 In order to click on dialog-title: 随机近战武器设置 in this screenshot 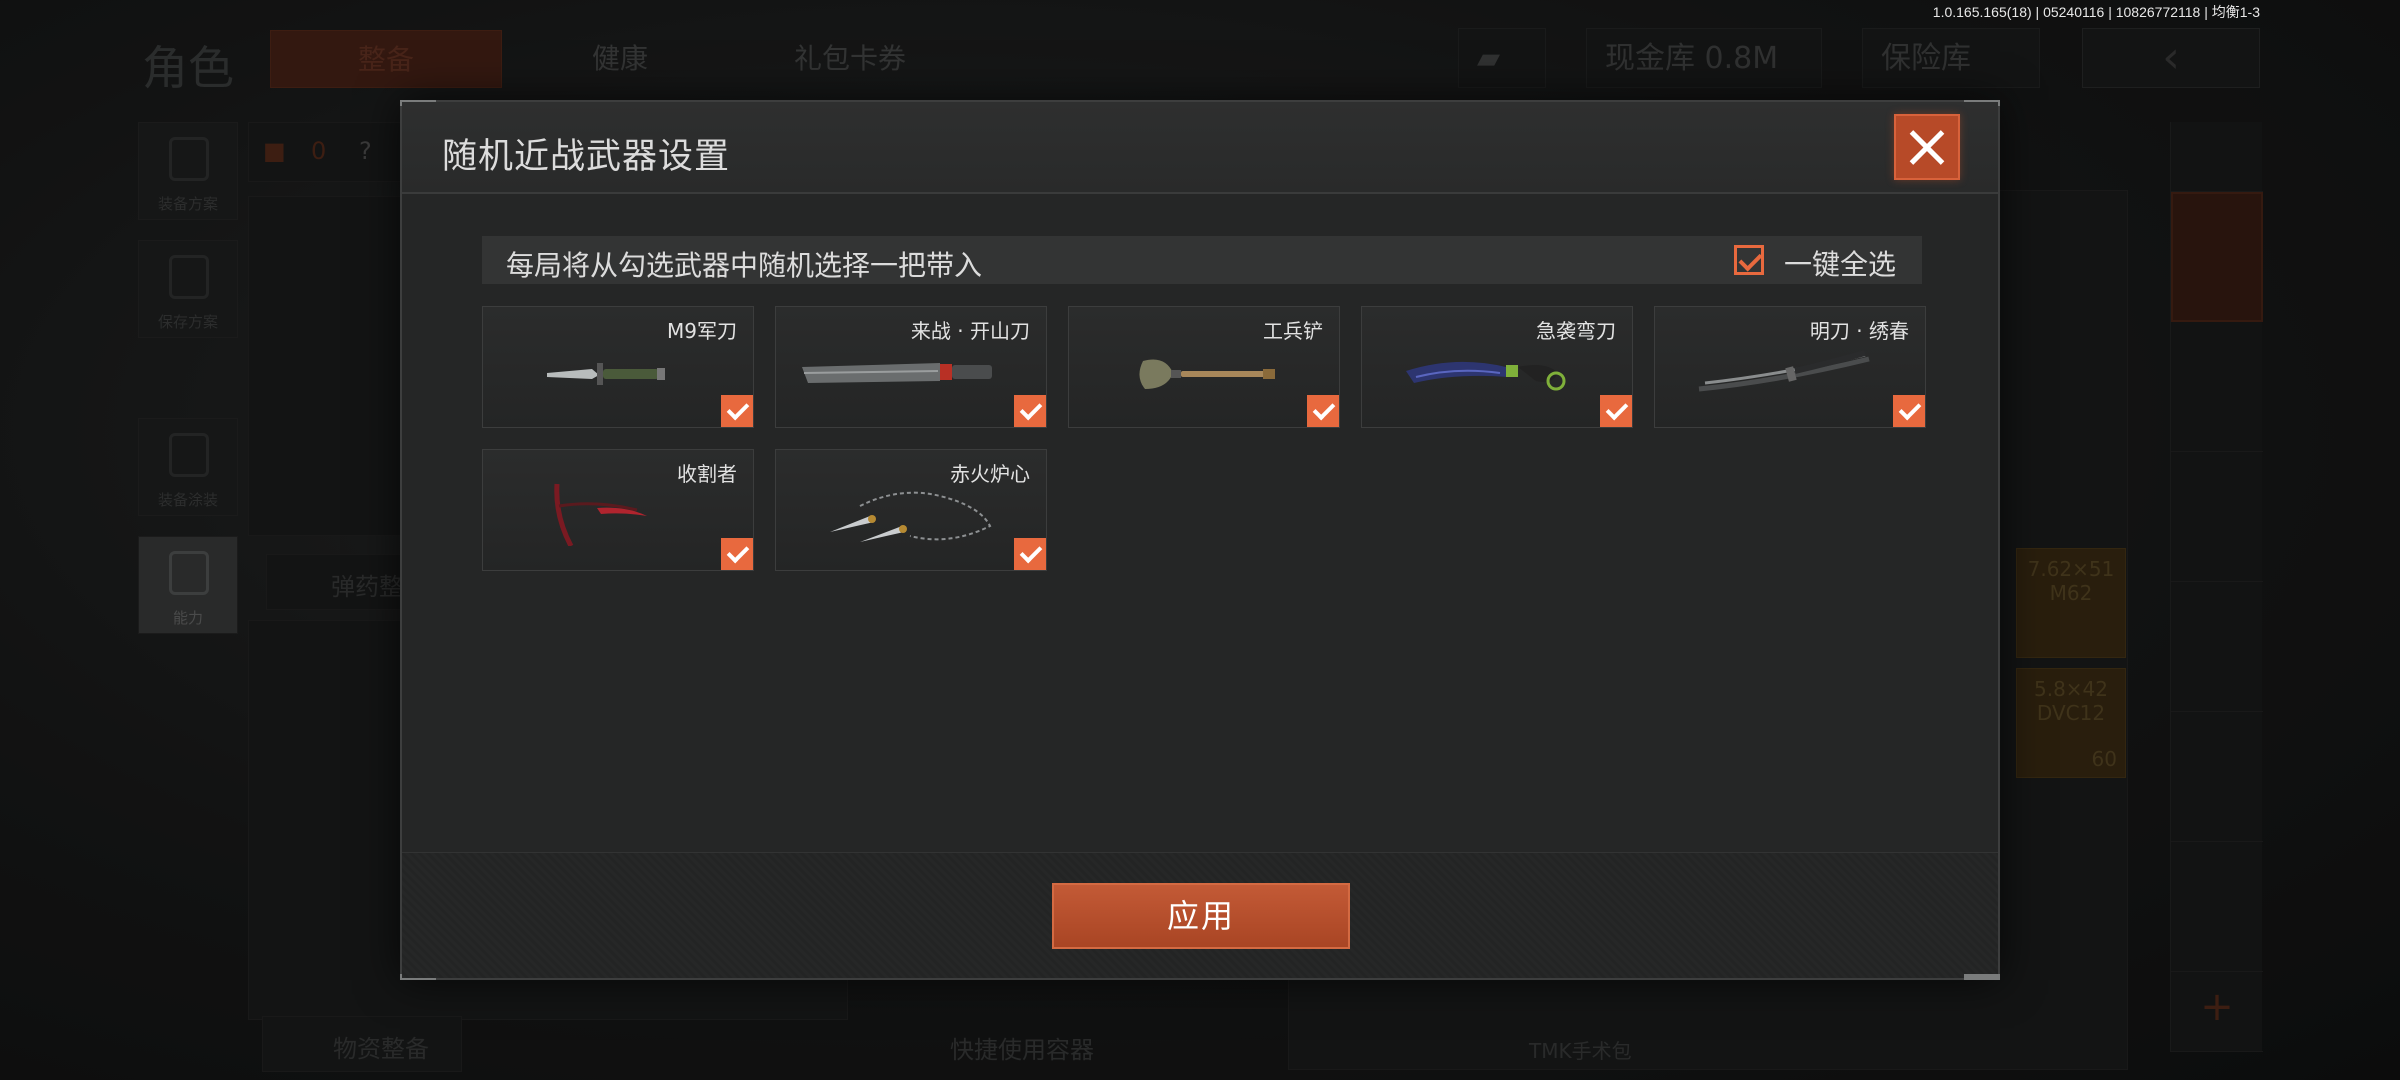, I will do `click(586, 157)`.